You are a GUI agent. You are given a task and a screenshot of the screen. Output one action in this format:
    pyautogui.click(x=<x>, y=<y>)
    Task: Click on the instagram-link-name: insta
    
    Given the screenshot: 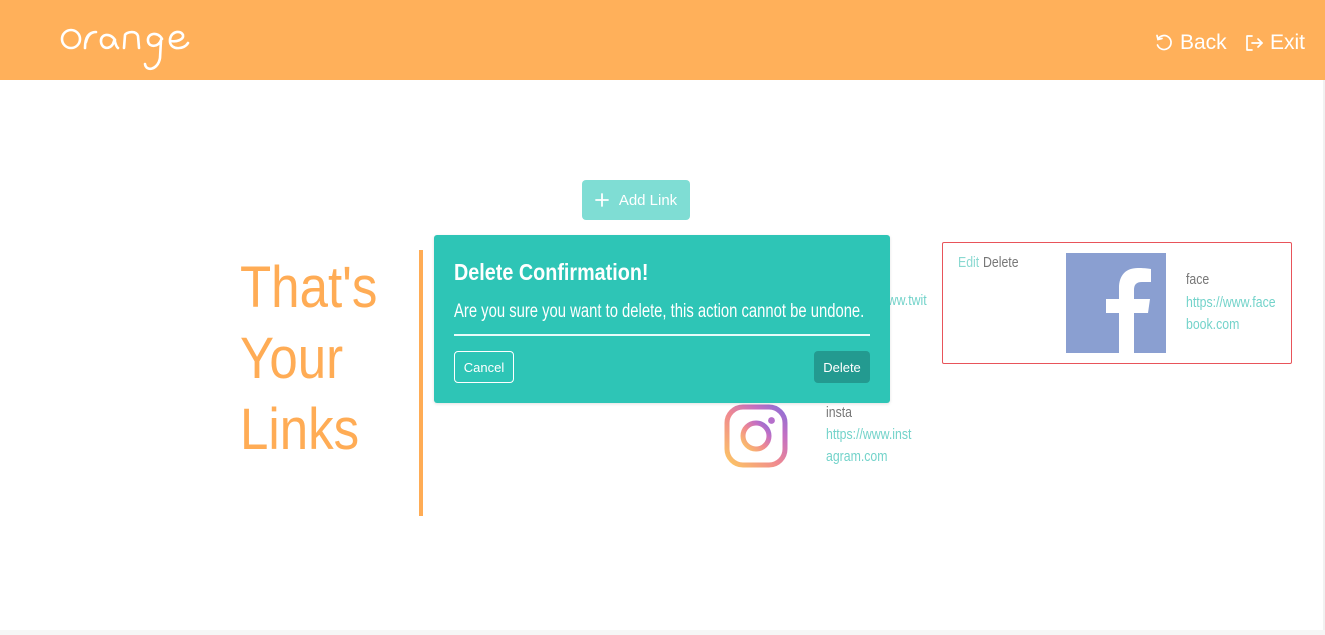 What is the action you would take?
    pyautogui.click(x=839, y=412)
    